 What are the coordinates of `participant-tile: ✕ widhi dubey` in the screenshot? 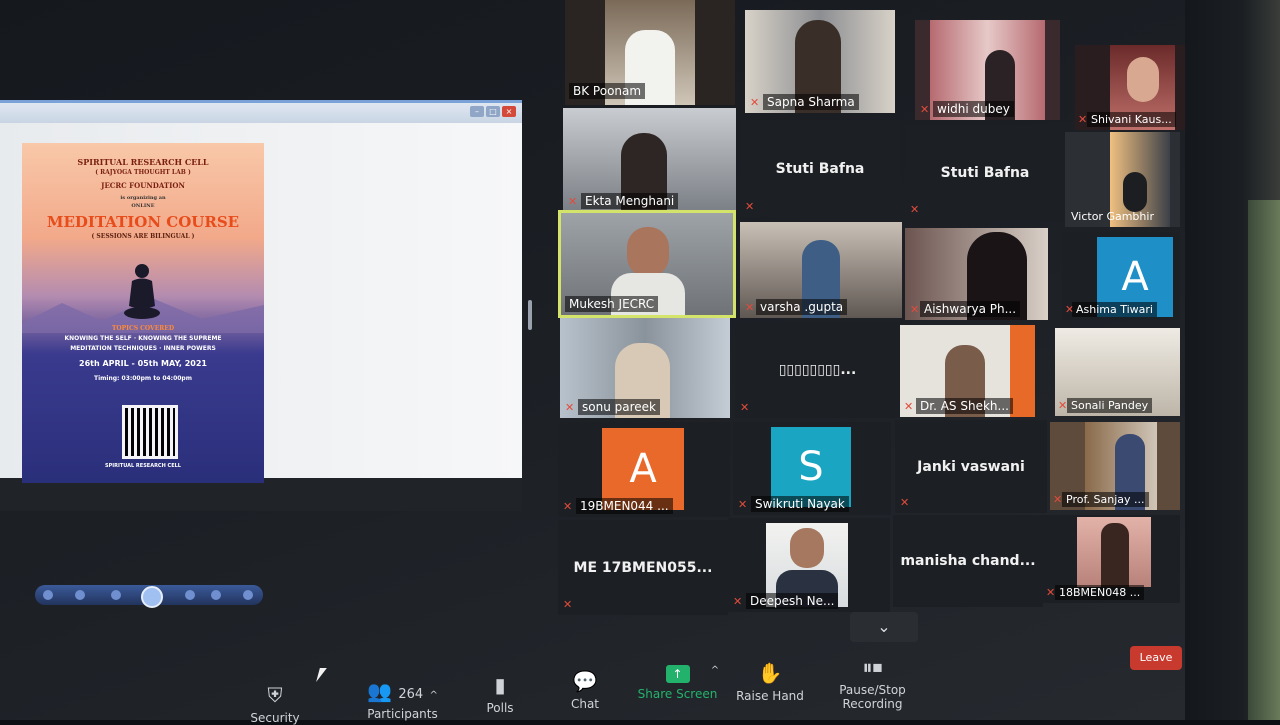 It's located at (987, 70).